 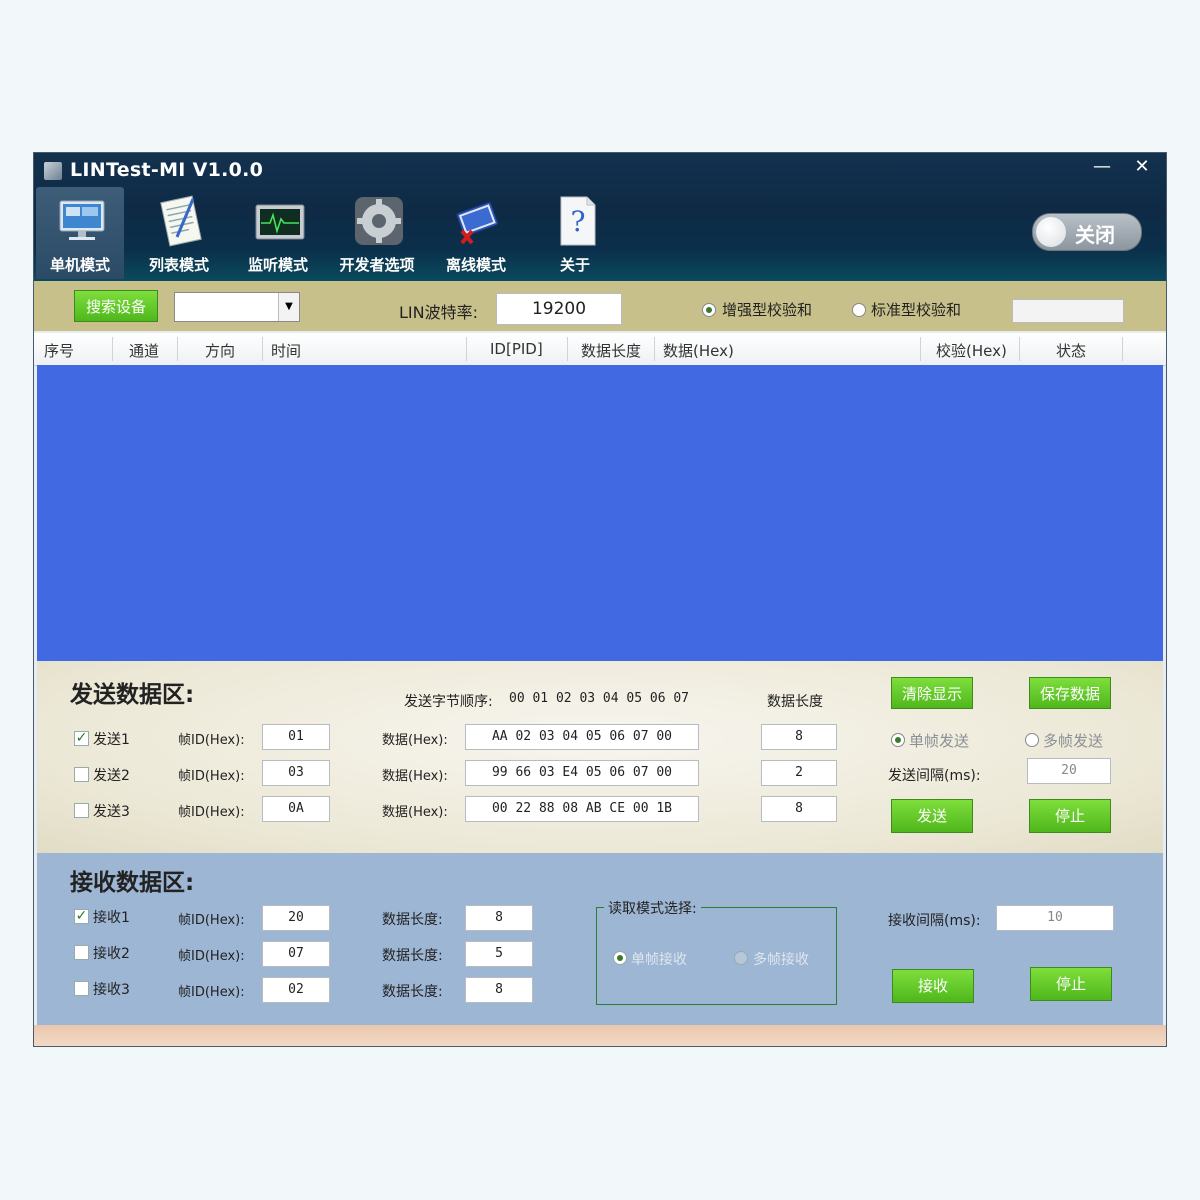 I want to click on notepad-icon, so click(x=181, y=221).